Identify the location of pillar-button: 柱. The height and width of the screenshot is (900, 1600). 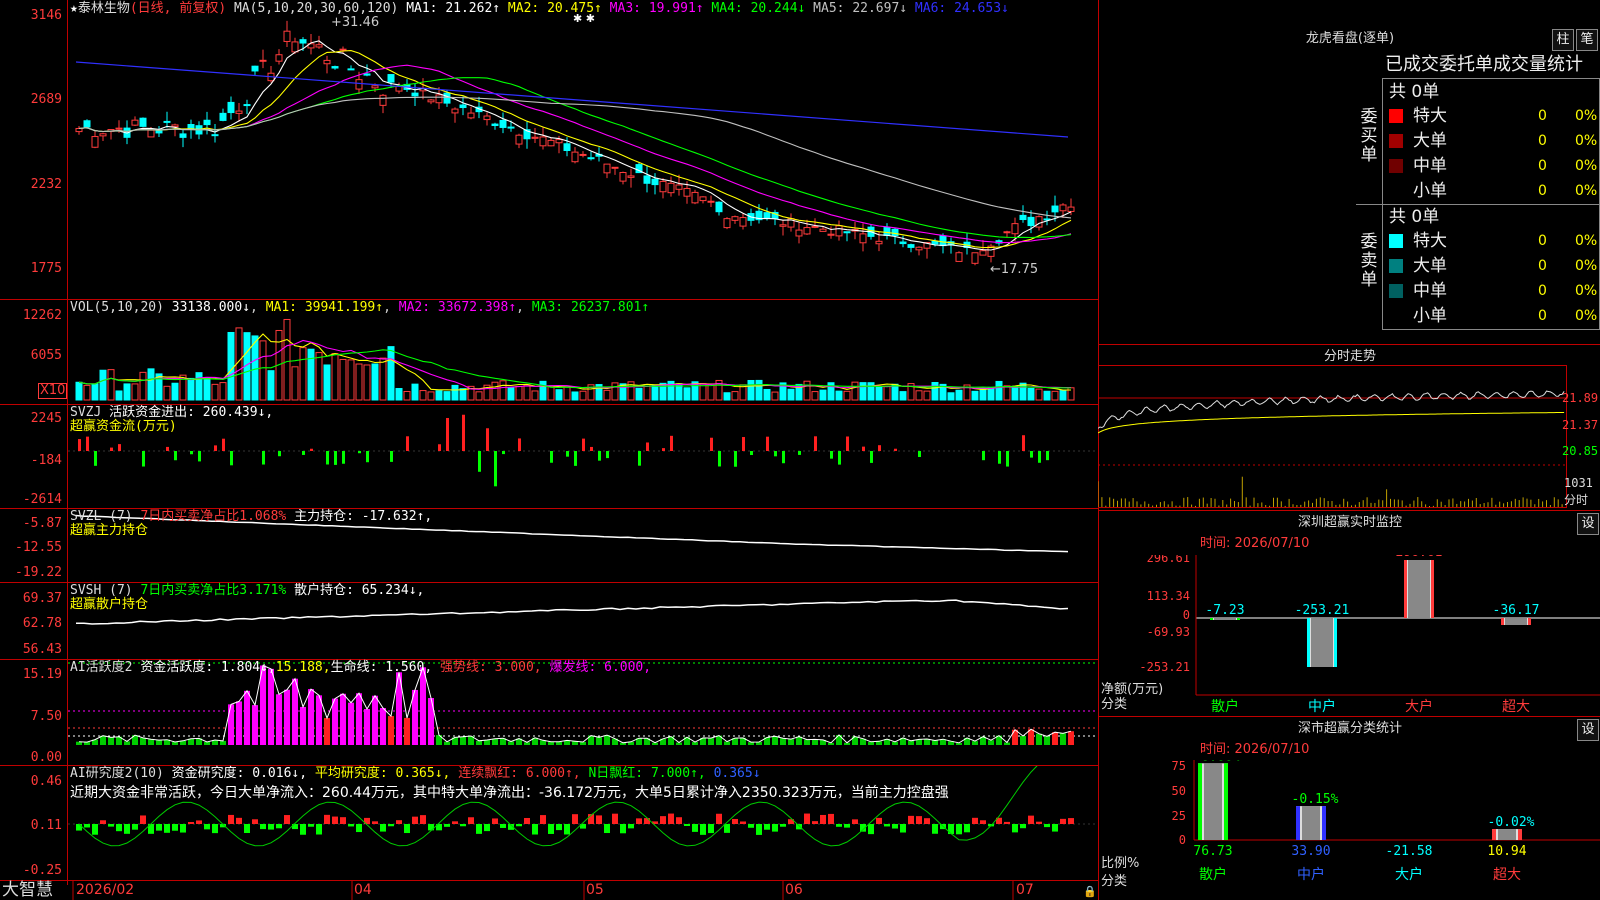
(1563, 40).